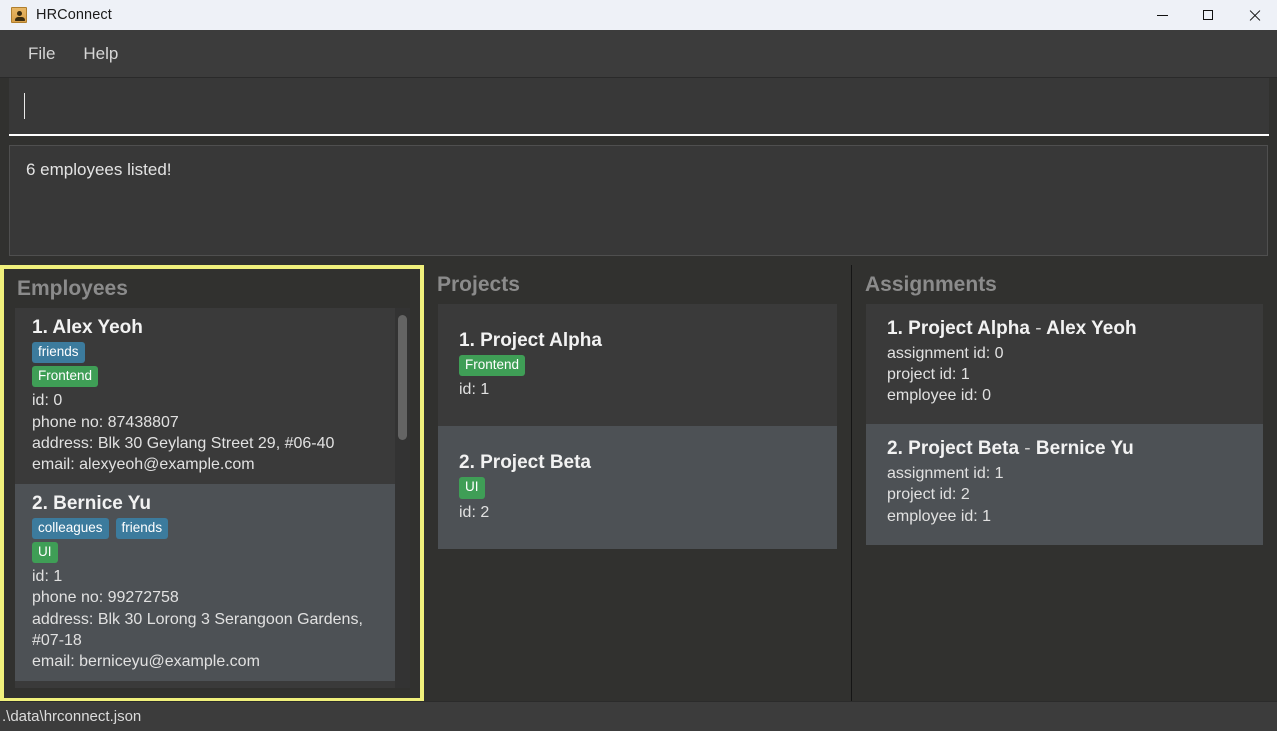  I want to click on list-item: 2. Project Beta UI id: 2, so click(637, 487).